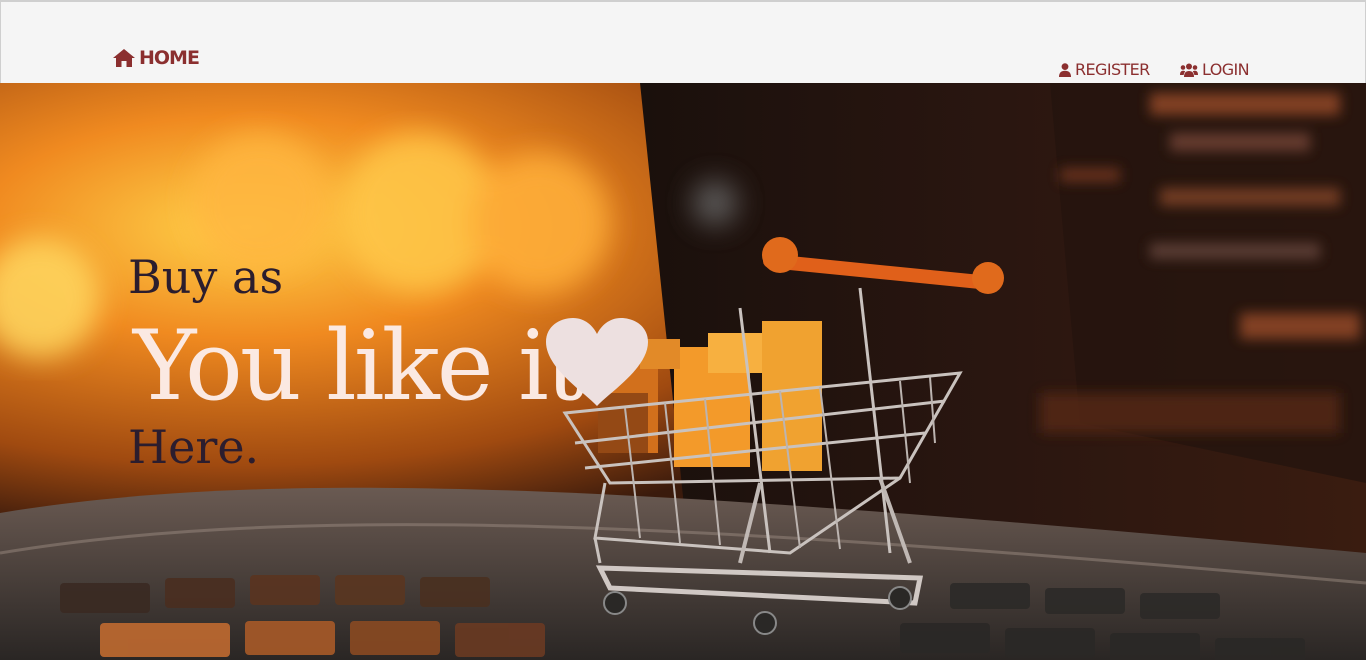  I want to click on nav-register-link: REGISTER, so click(1104, 69).